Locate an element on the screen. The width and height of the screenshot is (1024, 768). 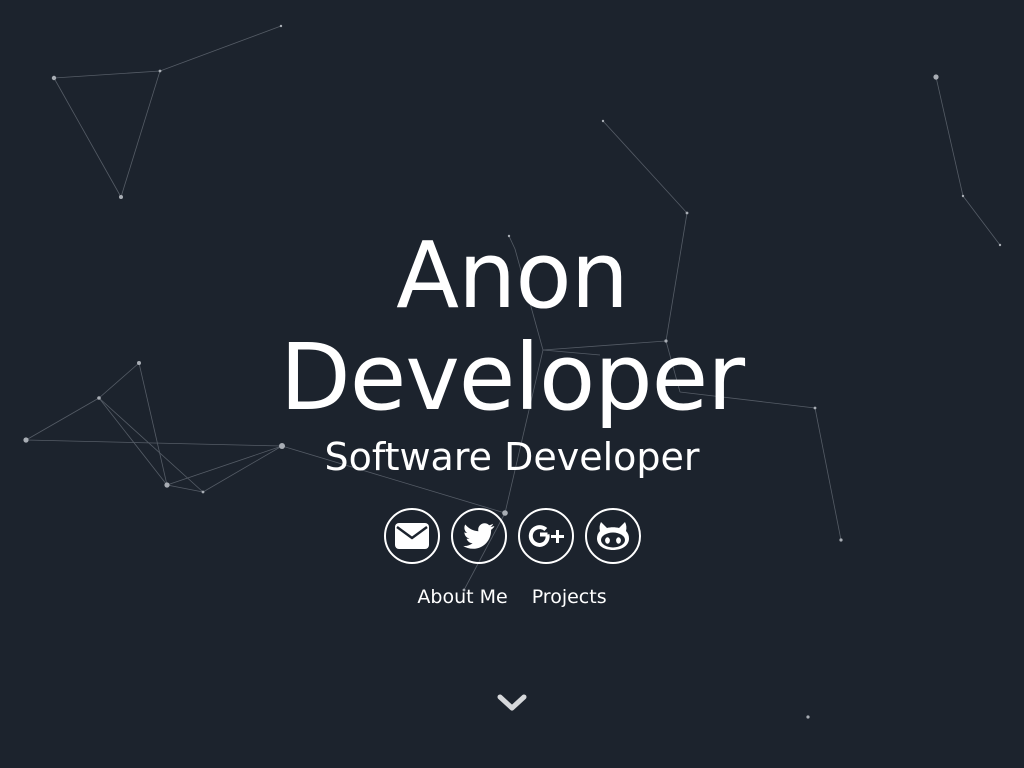
github-icon is located at coordinates (612, 536).